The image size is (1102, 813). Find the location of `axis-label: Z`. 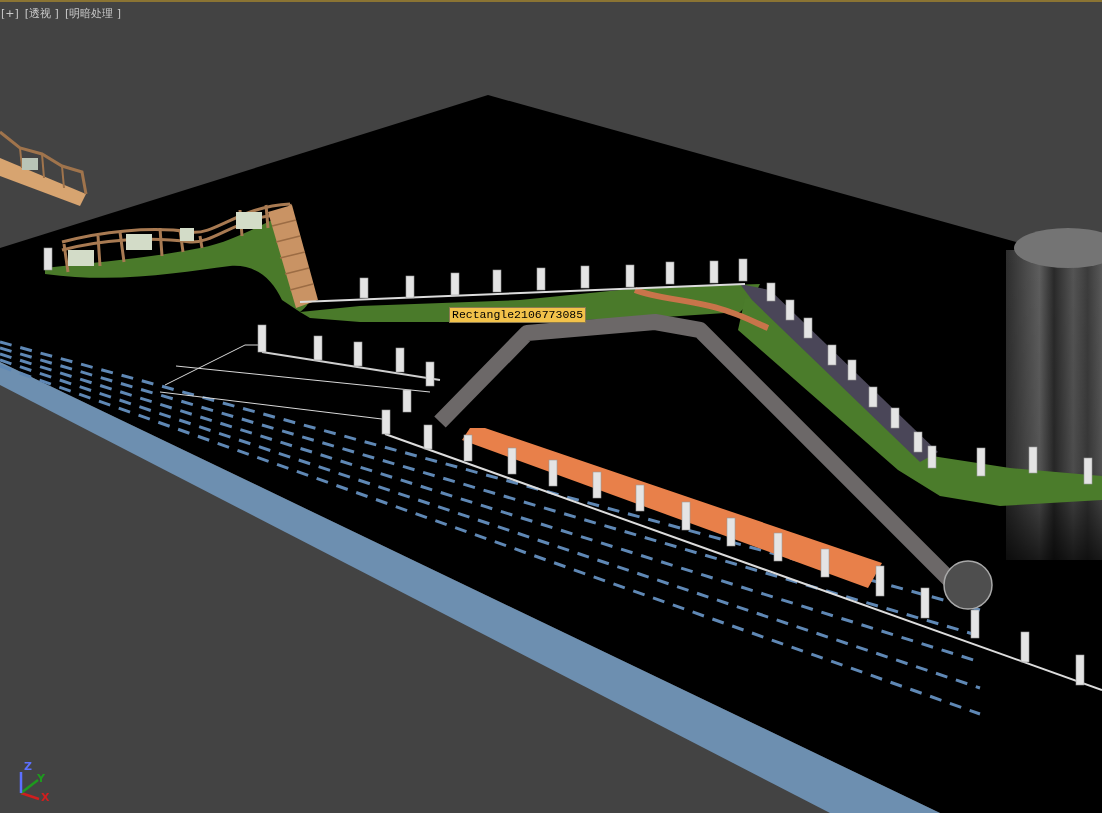

axis-label: Z is located at coordinates (28, 766).